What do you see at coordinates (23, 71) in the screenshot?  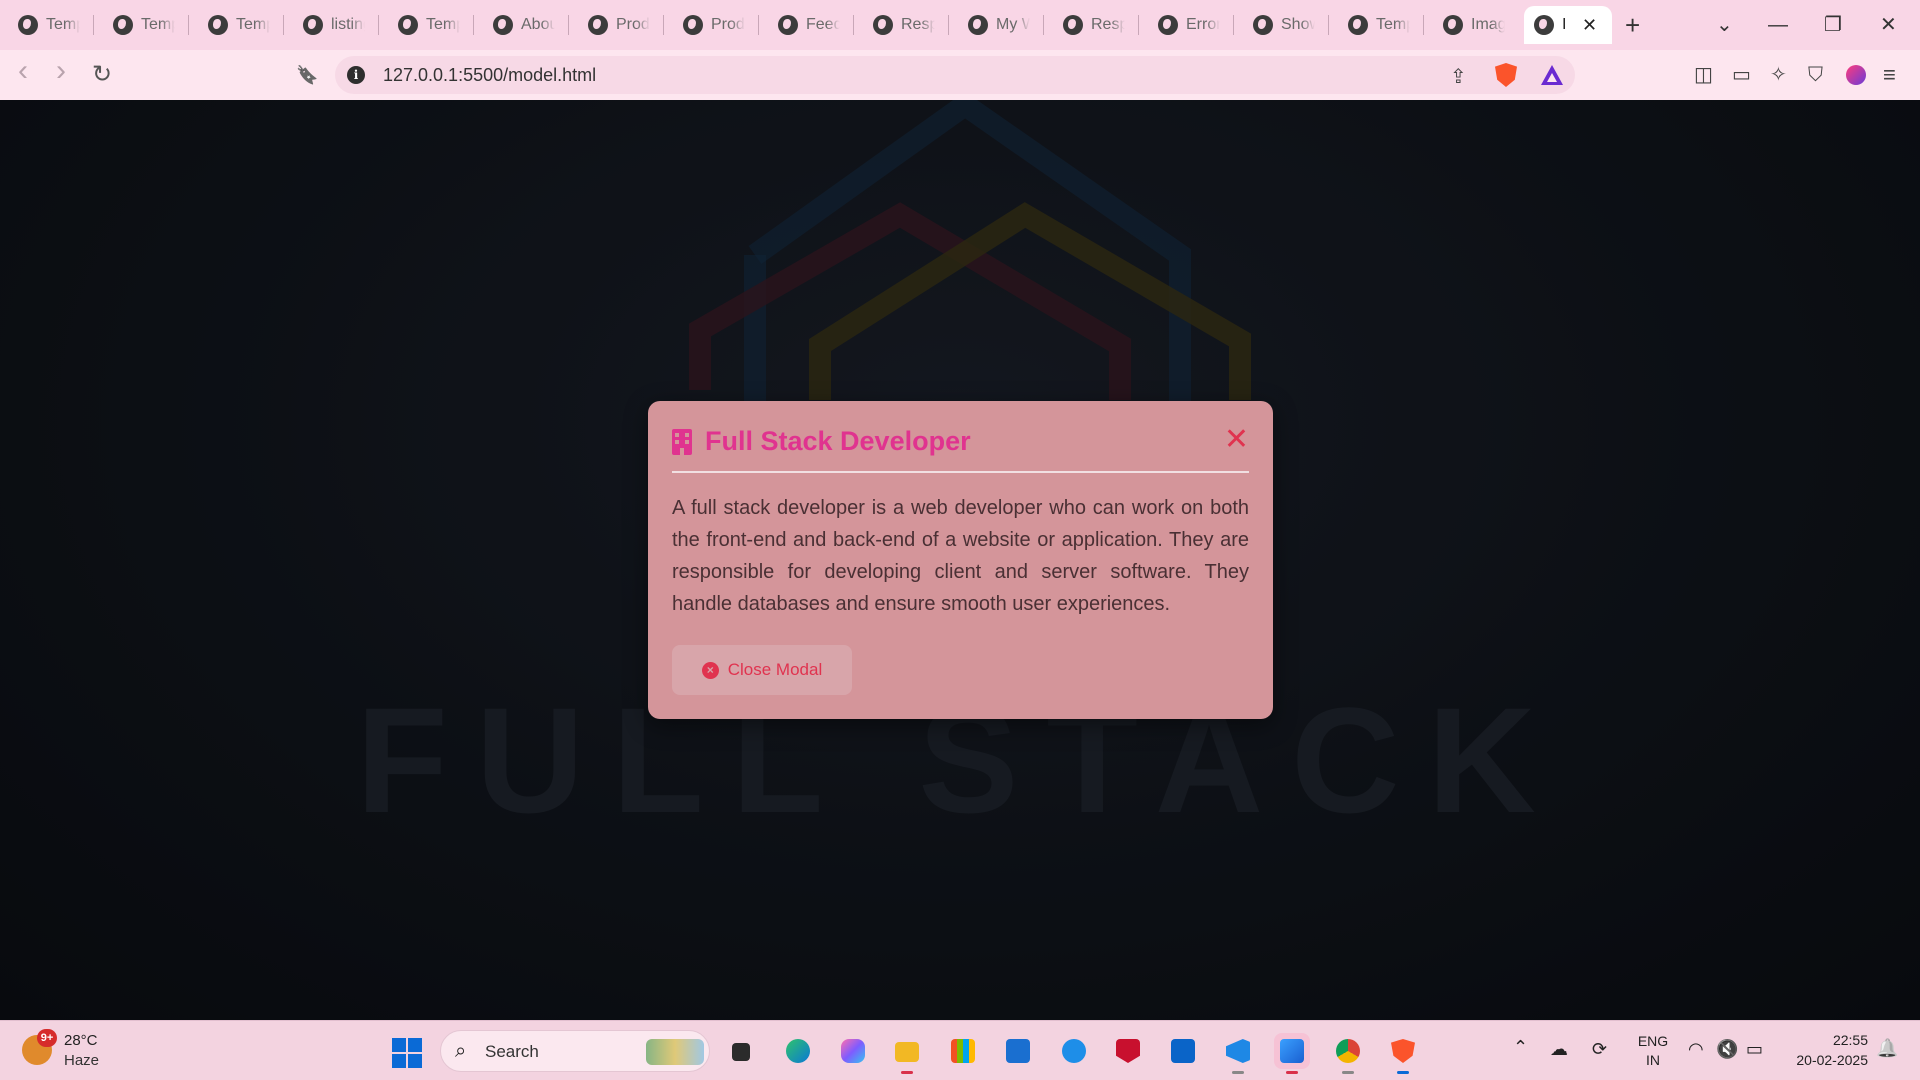 I see `back-icon: ‹` at bounding box center [23, 71].